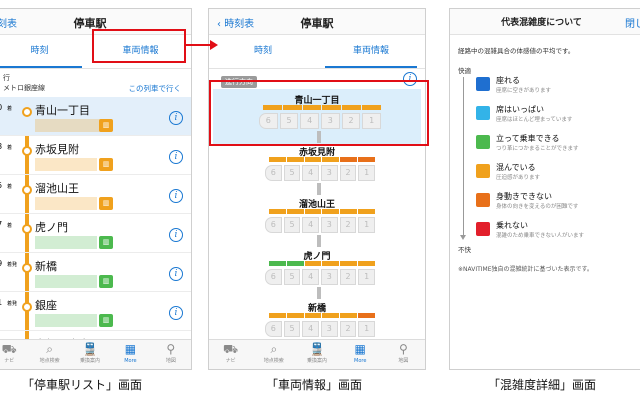 This screenshot has width=640, height=400. Describe the element at coordinates (311, 329) in the screenshot. I see `train-car: 4` at that location.